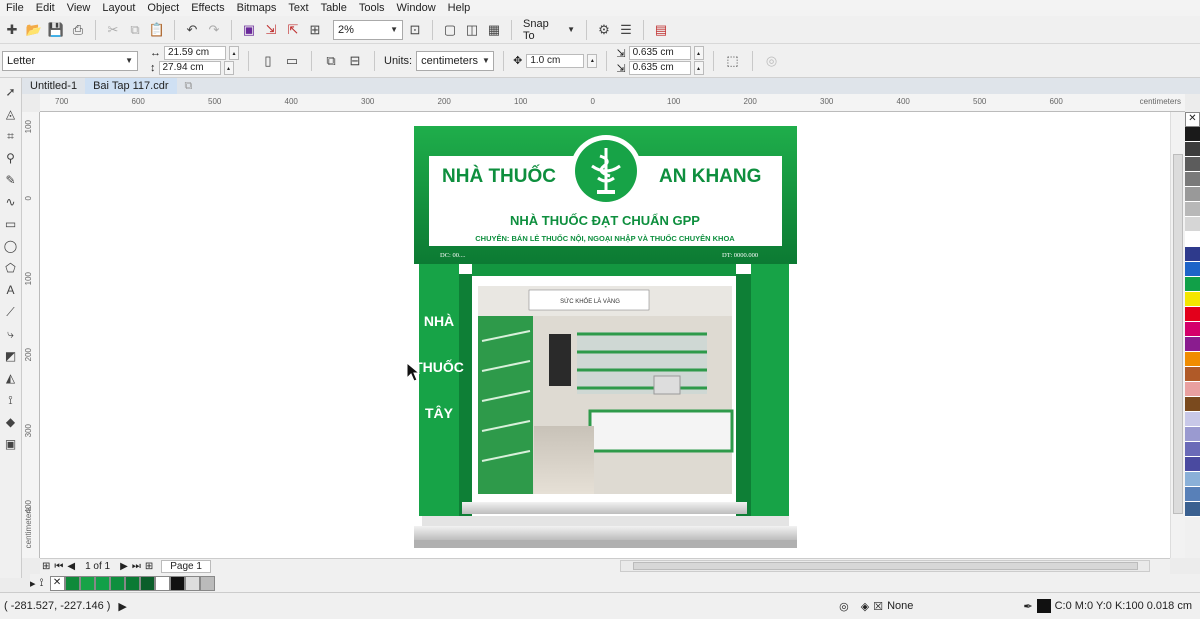 Image resolution: width=1200 pixels, height=619 pixels. I want to click on tab-untitled: Untitled-1, so click(53, 86).